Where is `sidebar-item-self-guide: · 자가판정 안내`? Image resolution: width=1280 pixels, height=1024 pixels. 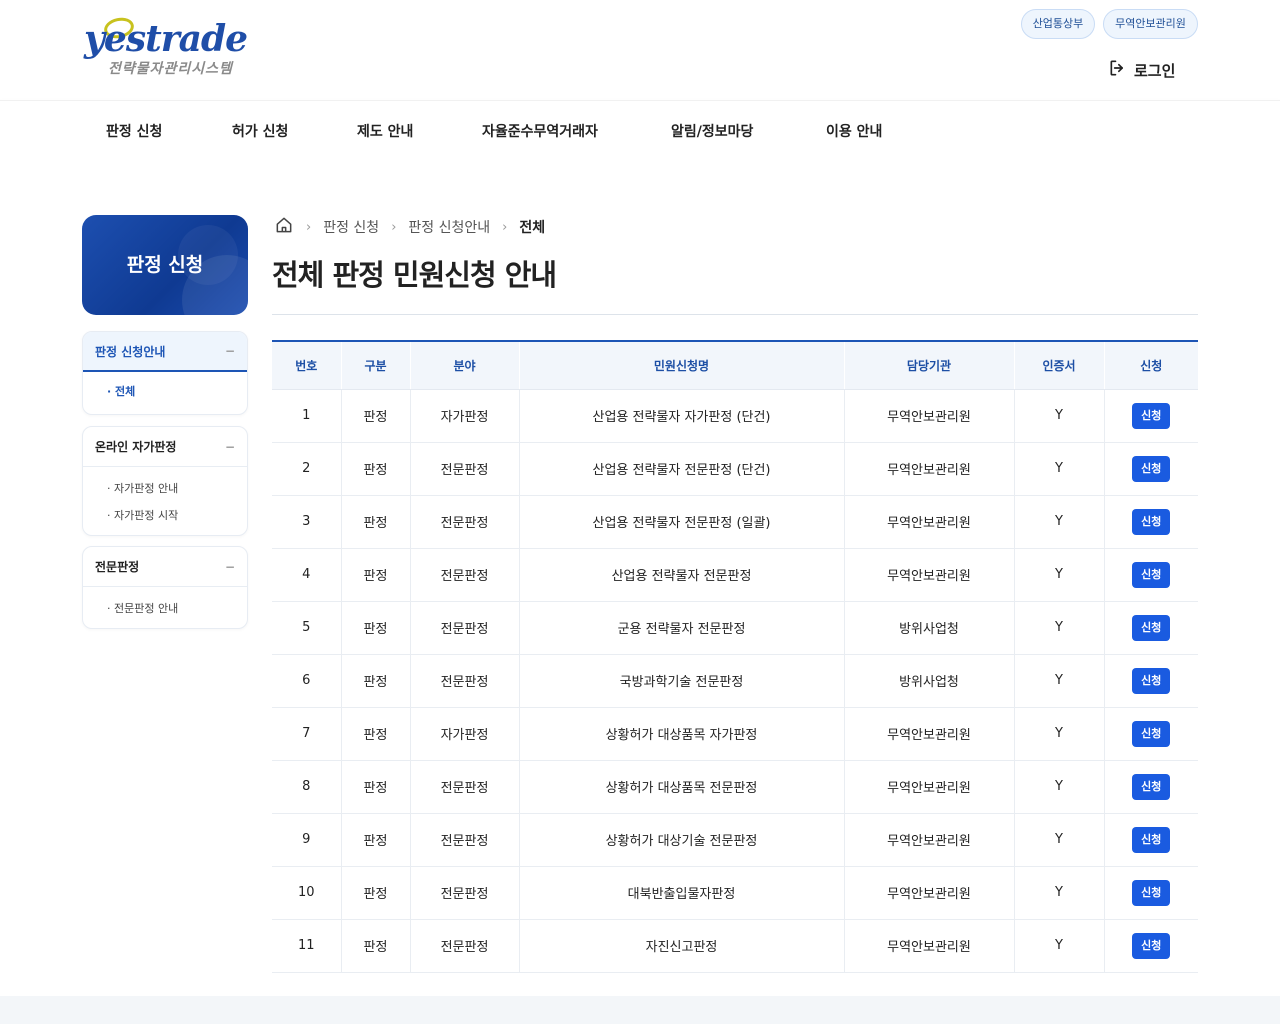 sidebar-item-self-guide: · 자가판정 안내 is located at coordinates (165, 488).